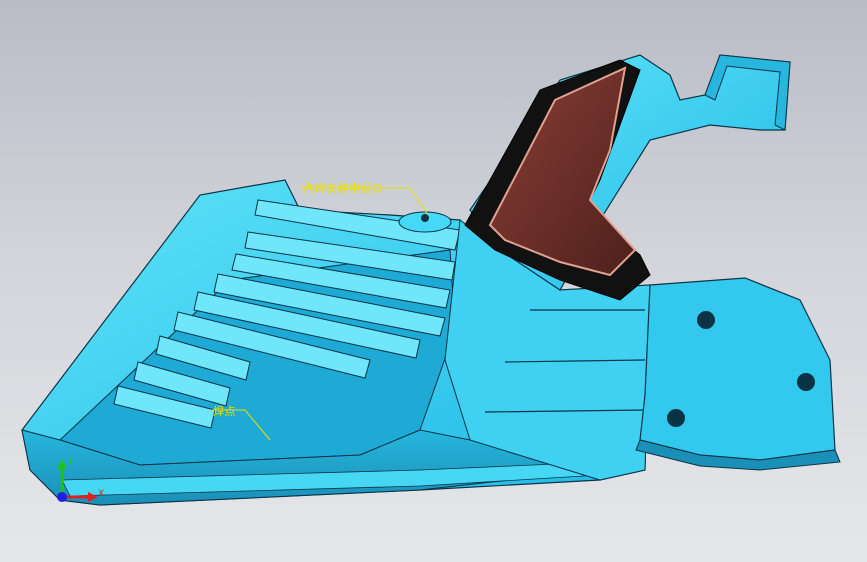  What do you see at coordinates (101, 494) in the screenshot?
I see `triad-x-label: X` at bounding box center [101, 494].